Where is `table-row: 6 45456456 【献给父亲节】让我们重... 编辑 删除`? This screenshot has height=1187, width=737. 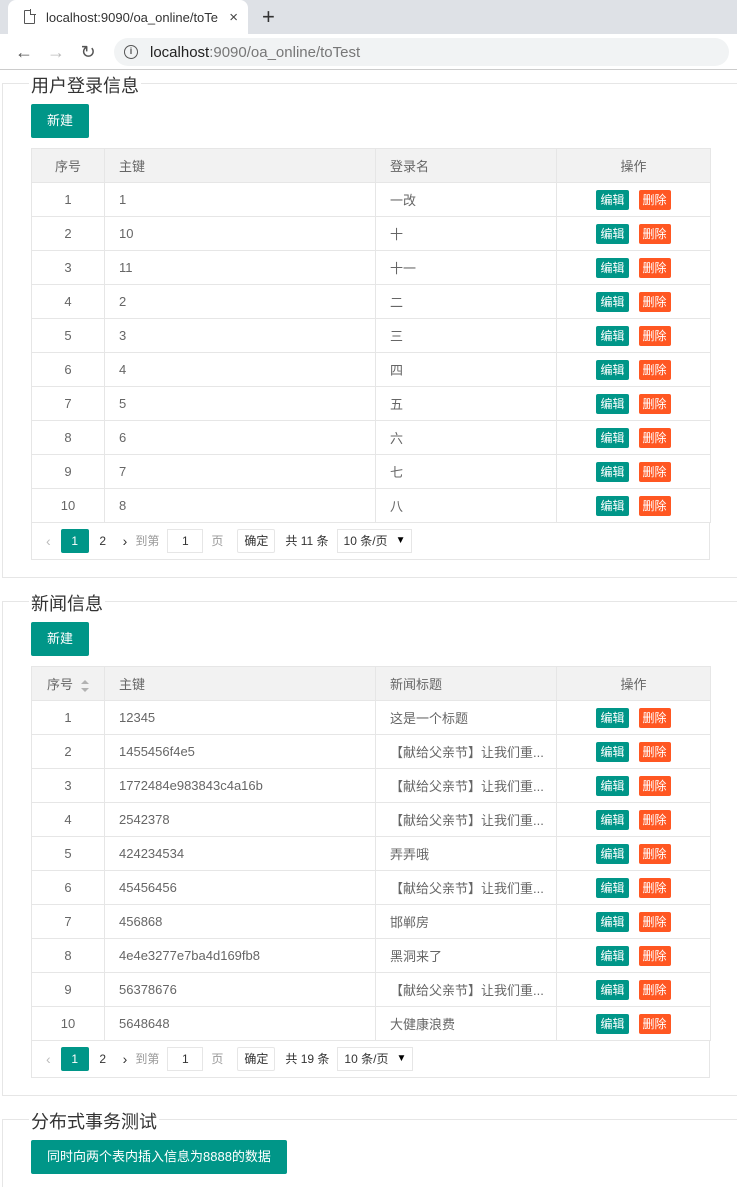 table-row: 6 45456456 【献给父亲节】让我们重... 编辑 删除 is located at coordinates (371, 887).